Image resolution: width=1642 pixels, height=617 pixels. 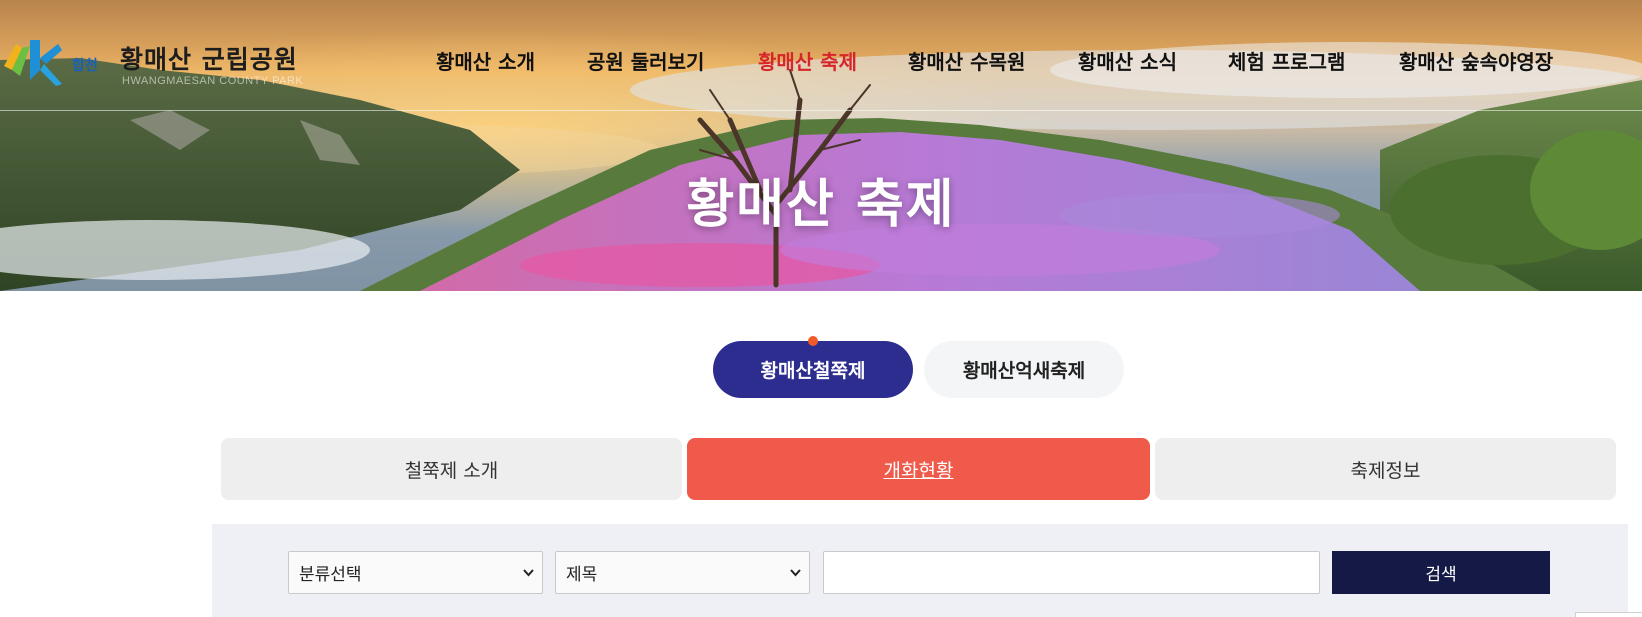 What do you see at coordinates (821, 110) in the screenshot?
I see `header-divider` at bounding box center [821, 110].